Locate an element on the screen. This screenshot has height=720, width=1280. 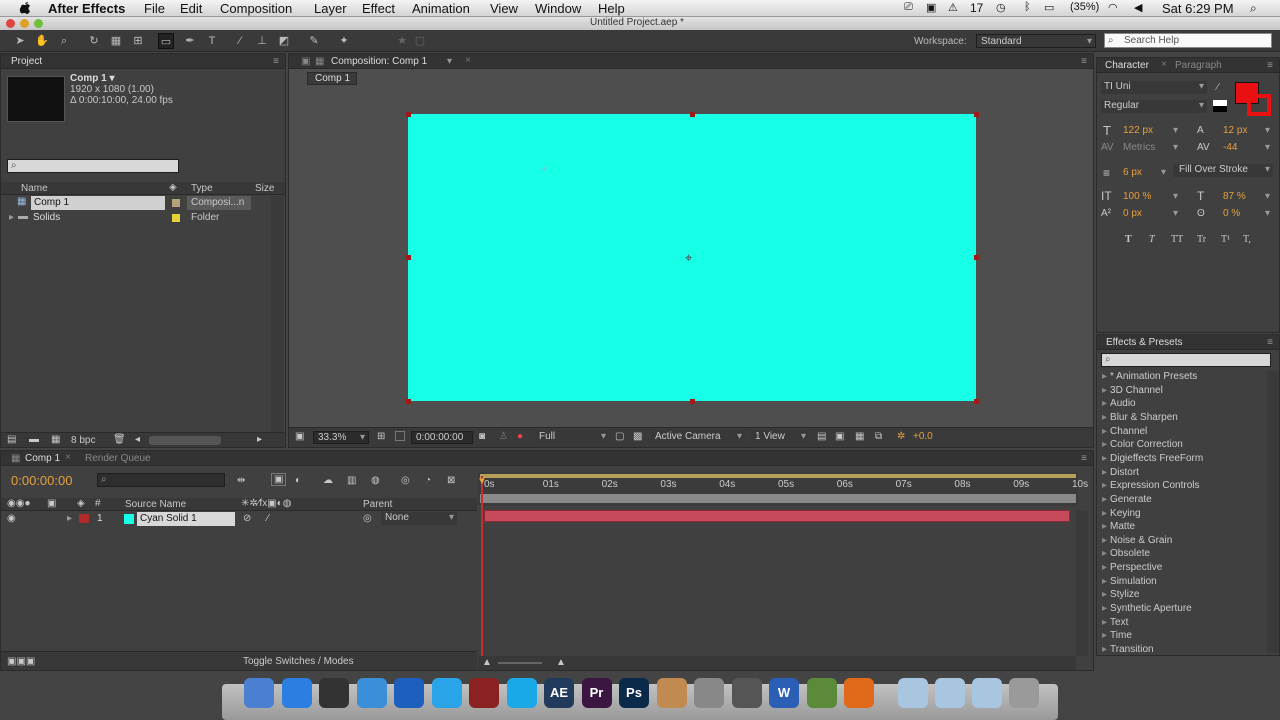
status-app-icon: ▣ is located at coordinates (931, 7).